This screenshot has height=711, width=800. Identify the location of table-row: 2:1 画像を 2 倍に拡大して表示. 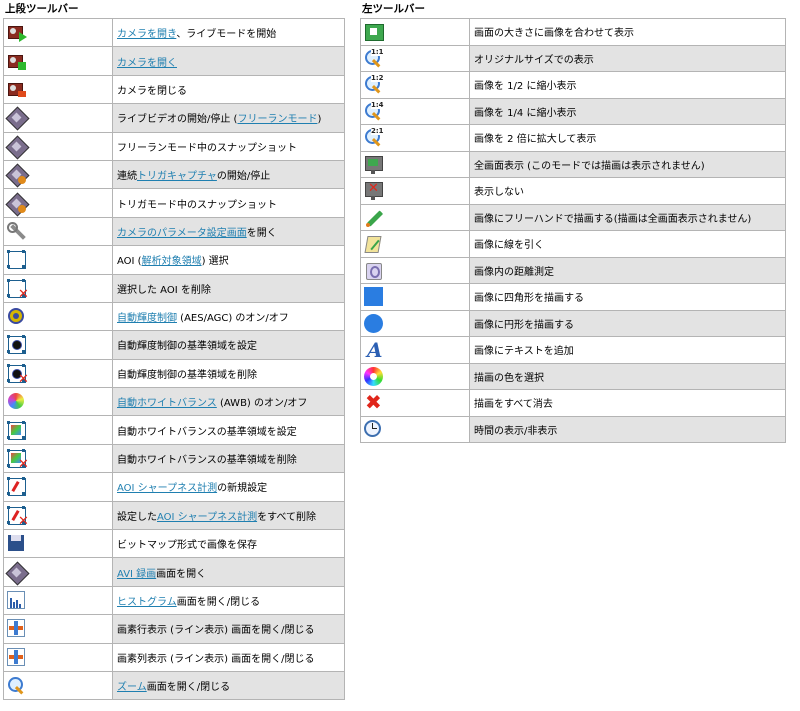
(573, 138).